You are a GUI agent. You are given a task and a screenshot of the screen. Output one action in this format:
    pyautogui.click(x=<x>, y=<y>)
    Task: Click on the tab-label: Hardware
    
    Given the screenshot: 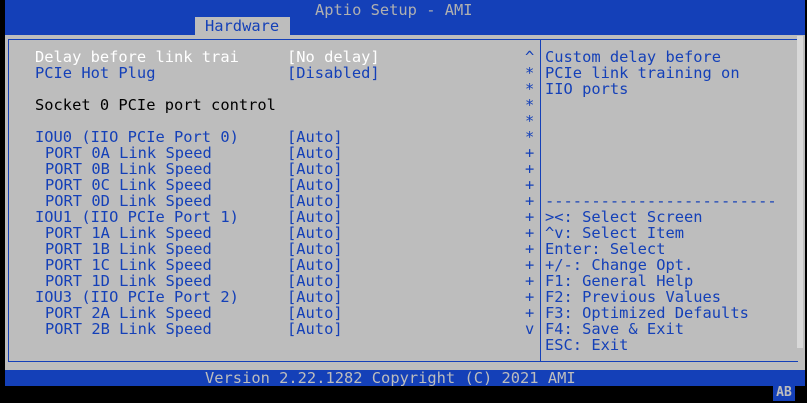 What is the action you would take?
    pyautogui.click(x=242, y=26)
    